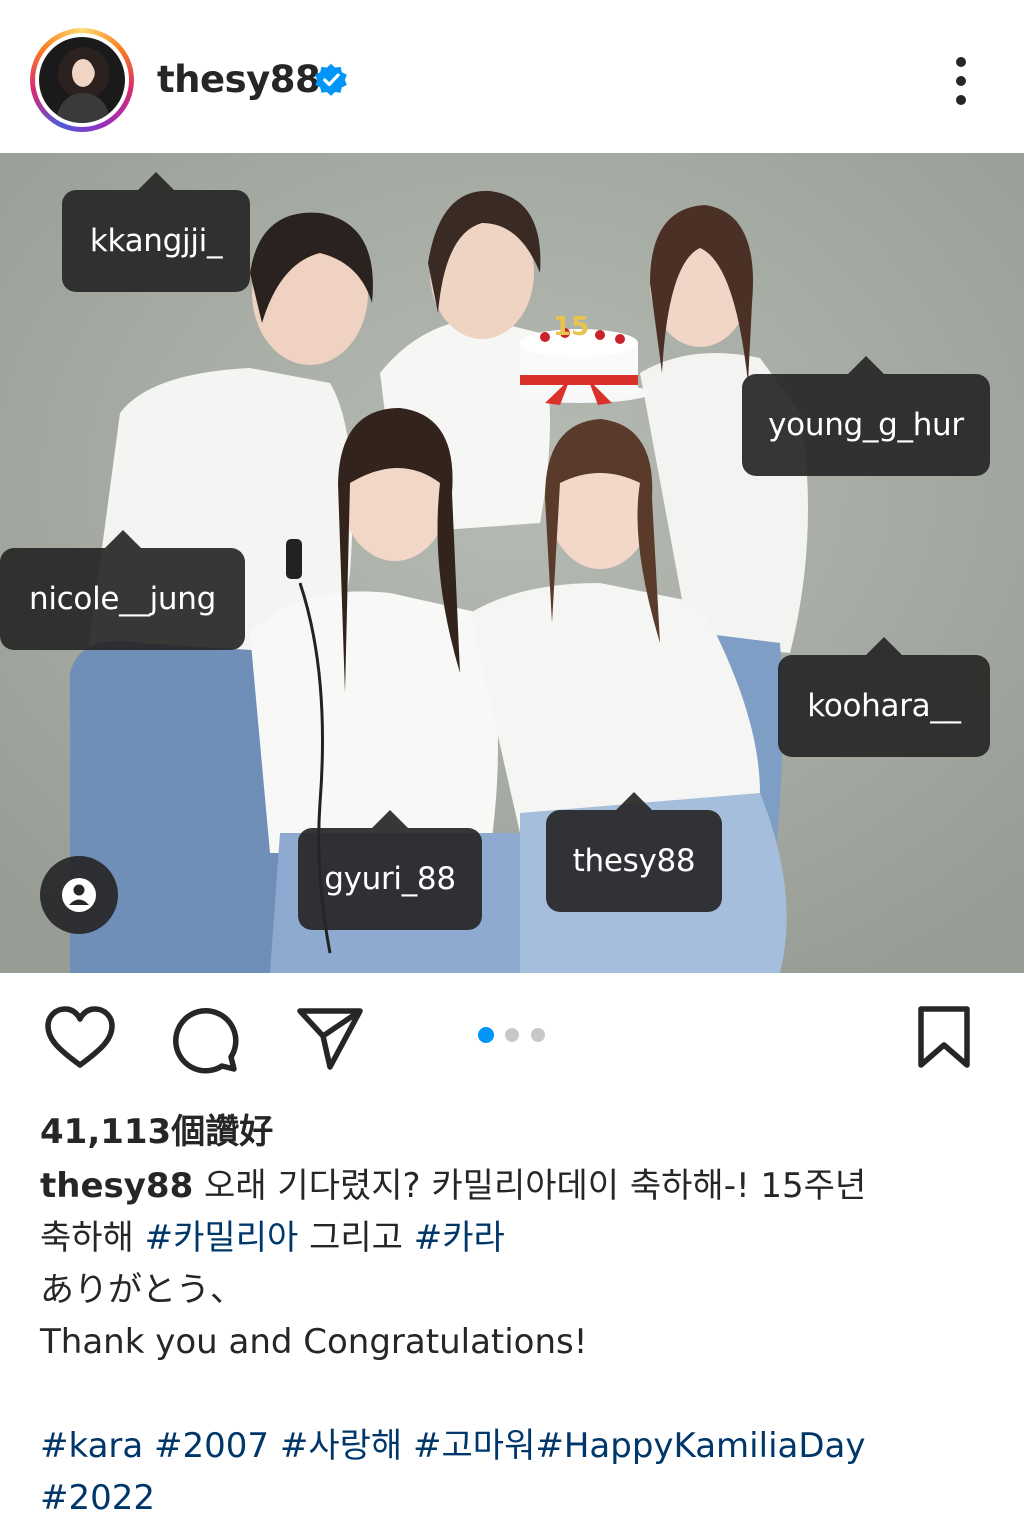  Describe the element at coordinates (142, 1290) in the screenshot. I see `caption-line: ありがとう、` at that location.